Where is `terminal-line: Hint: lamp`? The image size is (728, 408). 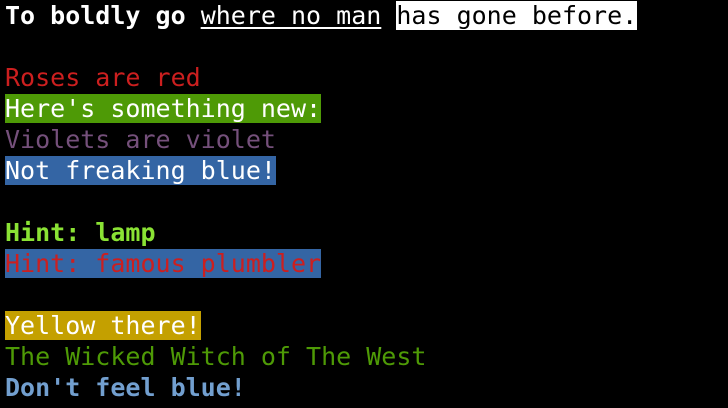 terminal-line: Hint: lamp is located at coordinates (366, 232).